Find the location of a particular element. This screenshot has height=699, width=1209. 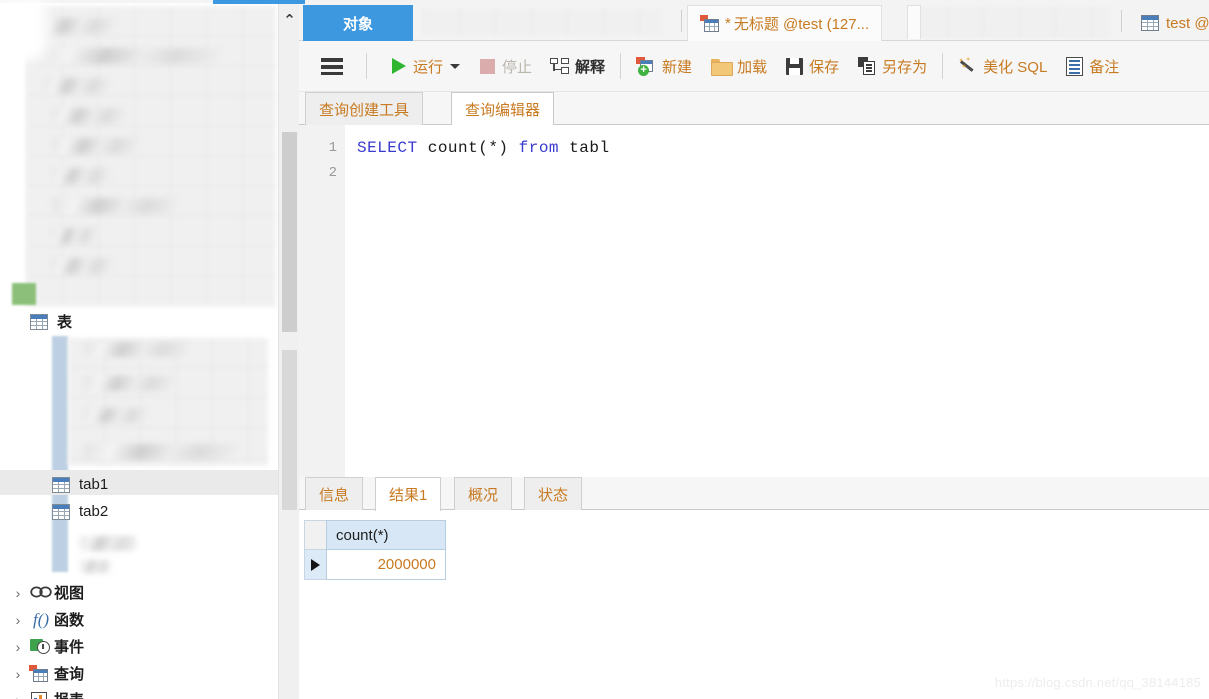

table-icon is located at coordinates (61, 484).